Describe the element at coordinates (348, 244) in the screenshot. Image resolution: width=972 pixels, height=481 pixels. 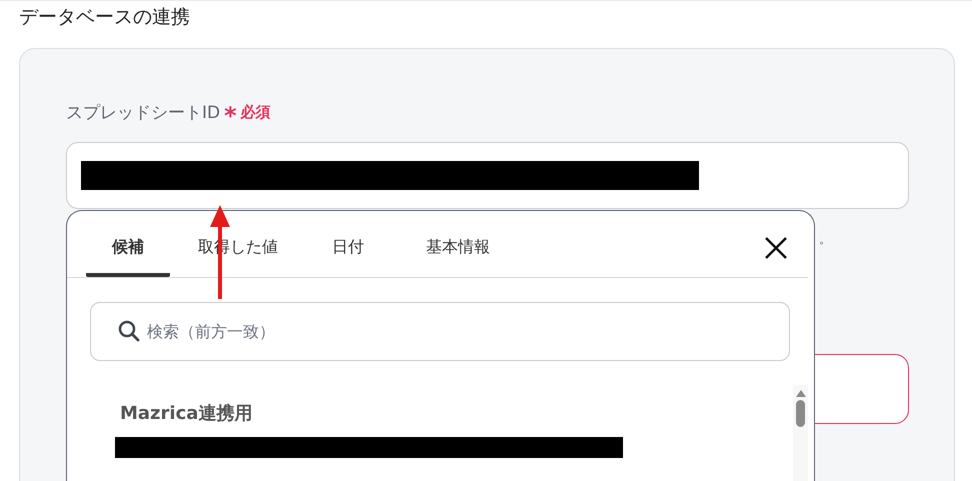
I see `tab: 日付` at that location.